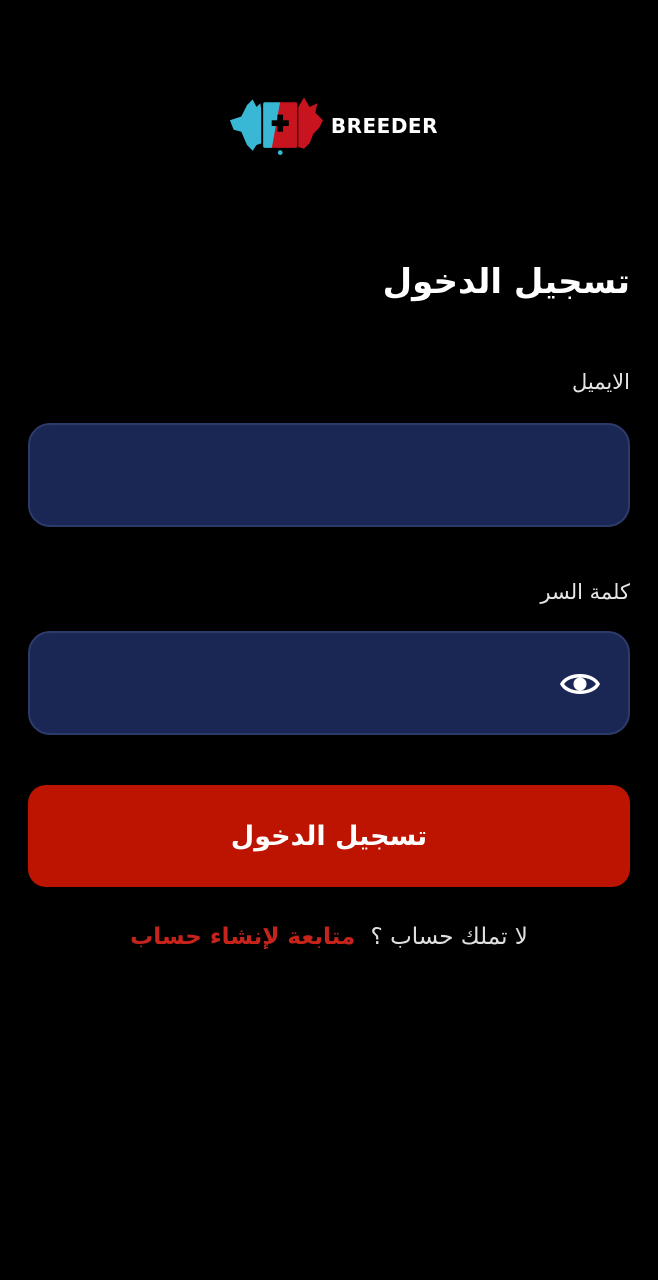 Image resolution: width=658 pixels, height=1280 pixels. I want to click on page-title: تسجيل الدخول, so click(506, 282).